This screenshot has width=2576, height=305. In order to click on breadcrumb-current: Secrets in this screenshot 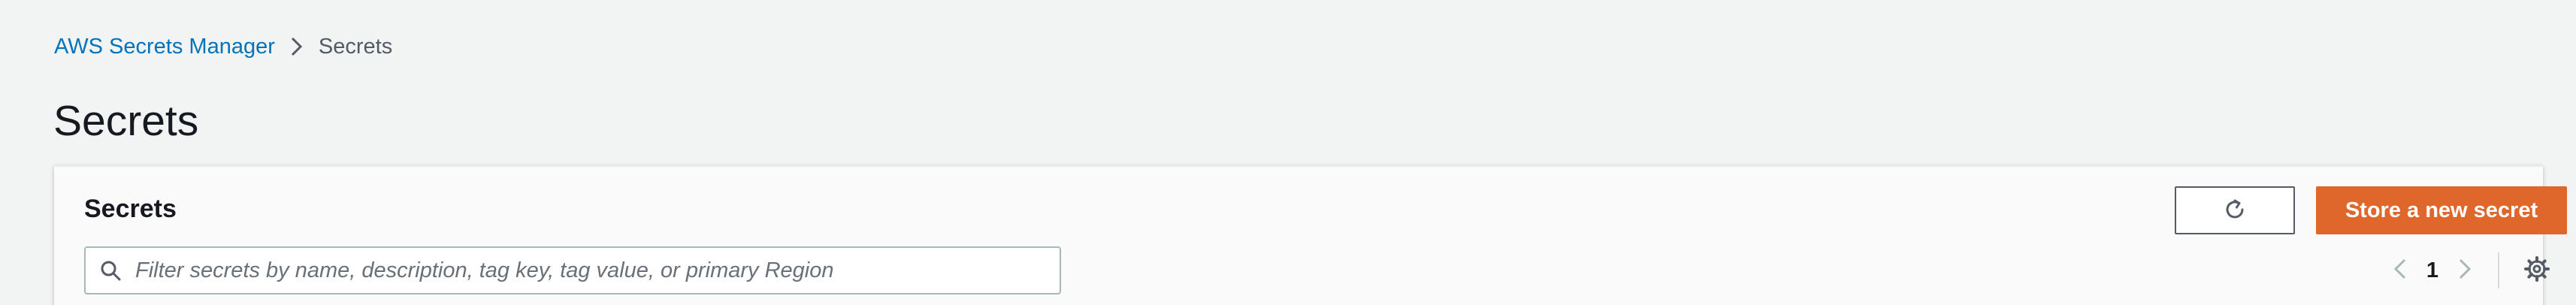, I will do `click(356, 47)`.